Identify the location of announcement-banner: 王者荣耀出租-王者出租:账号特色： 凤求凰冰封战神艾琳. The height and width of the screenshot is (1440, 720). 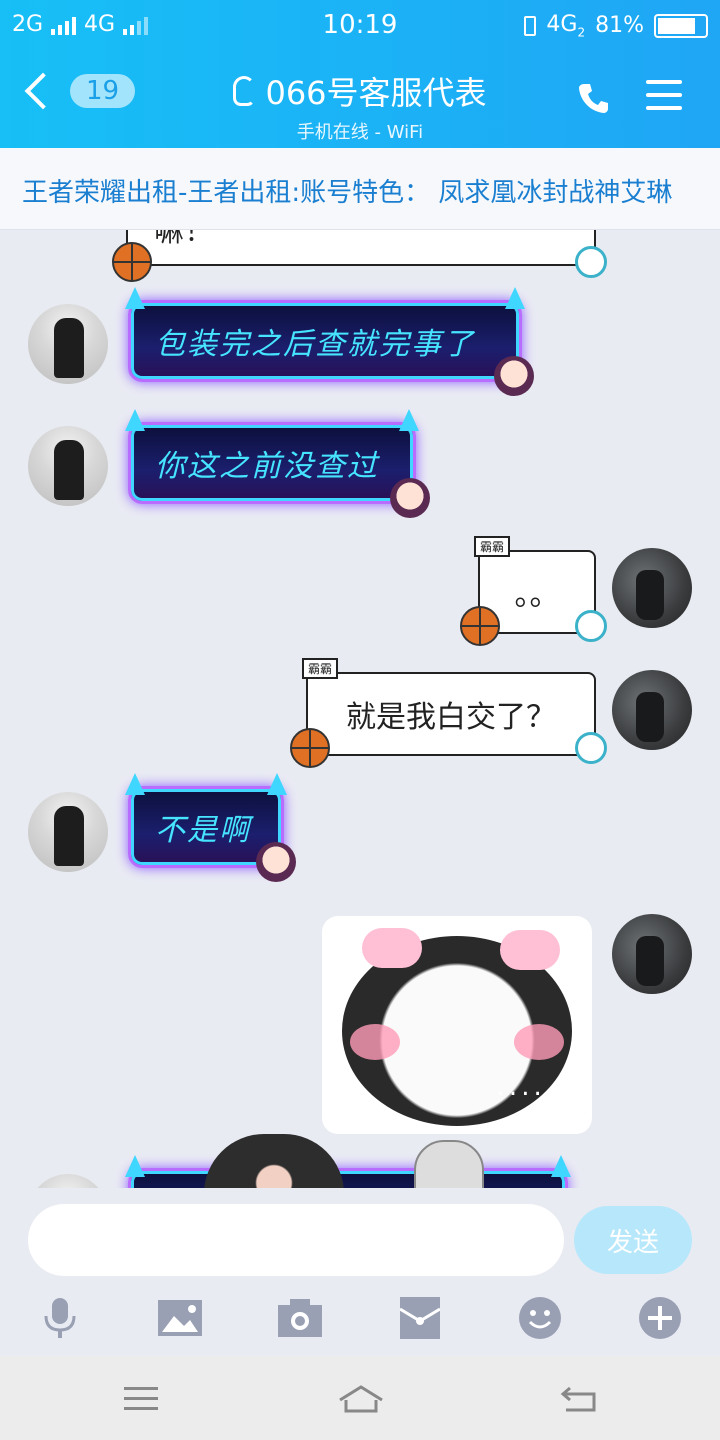
(360, 189).